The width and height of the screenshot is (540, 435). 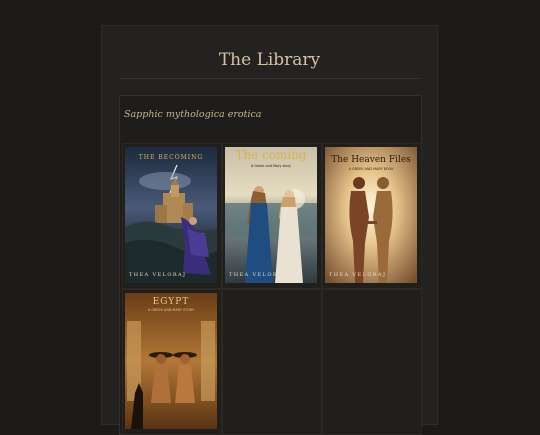 I want to click on cover-title: THE BECOMING, so click(x=171, y=157).